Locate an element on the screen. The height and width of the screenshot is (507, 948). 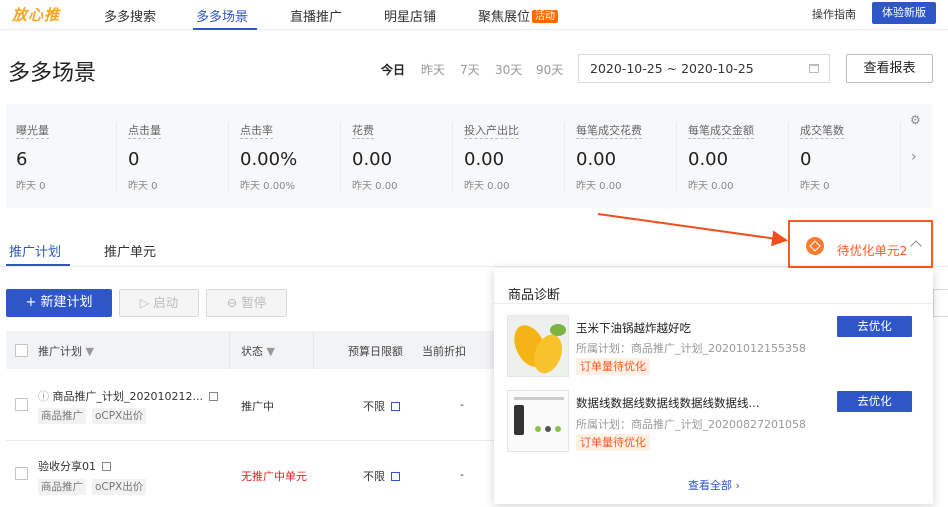
start-label: 启动 is located at coordinates (166, 302).